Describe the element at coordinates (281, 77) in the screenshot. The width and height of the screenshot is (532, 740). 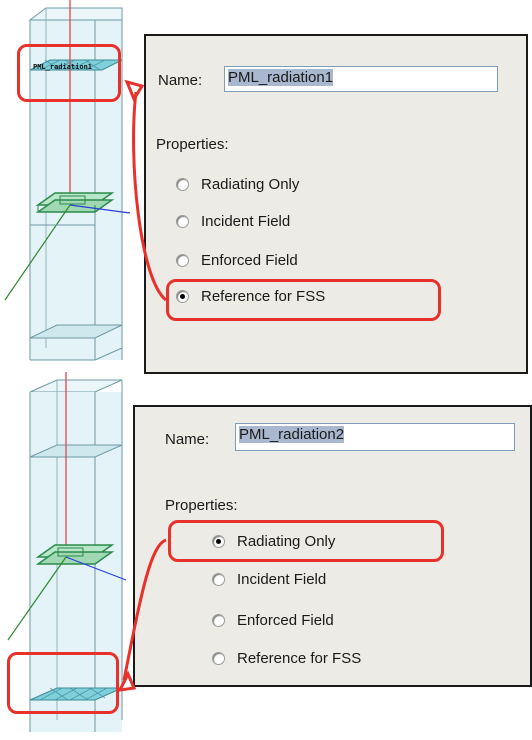
I see `name-value: PML_radiation1` at that location.